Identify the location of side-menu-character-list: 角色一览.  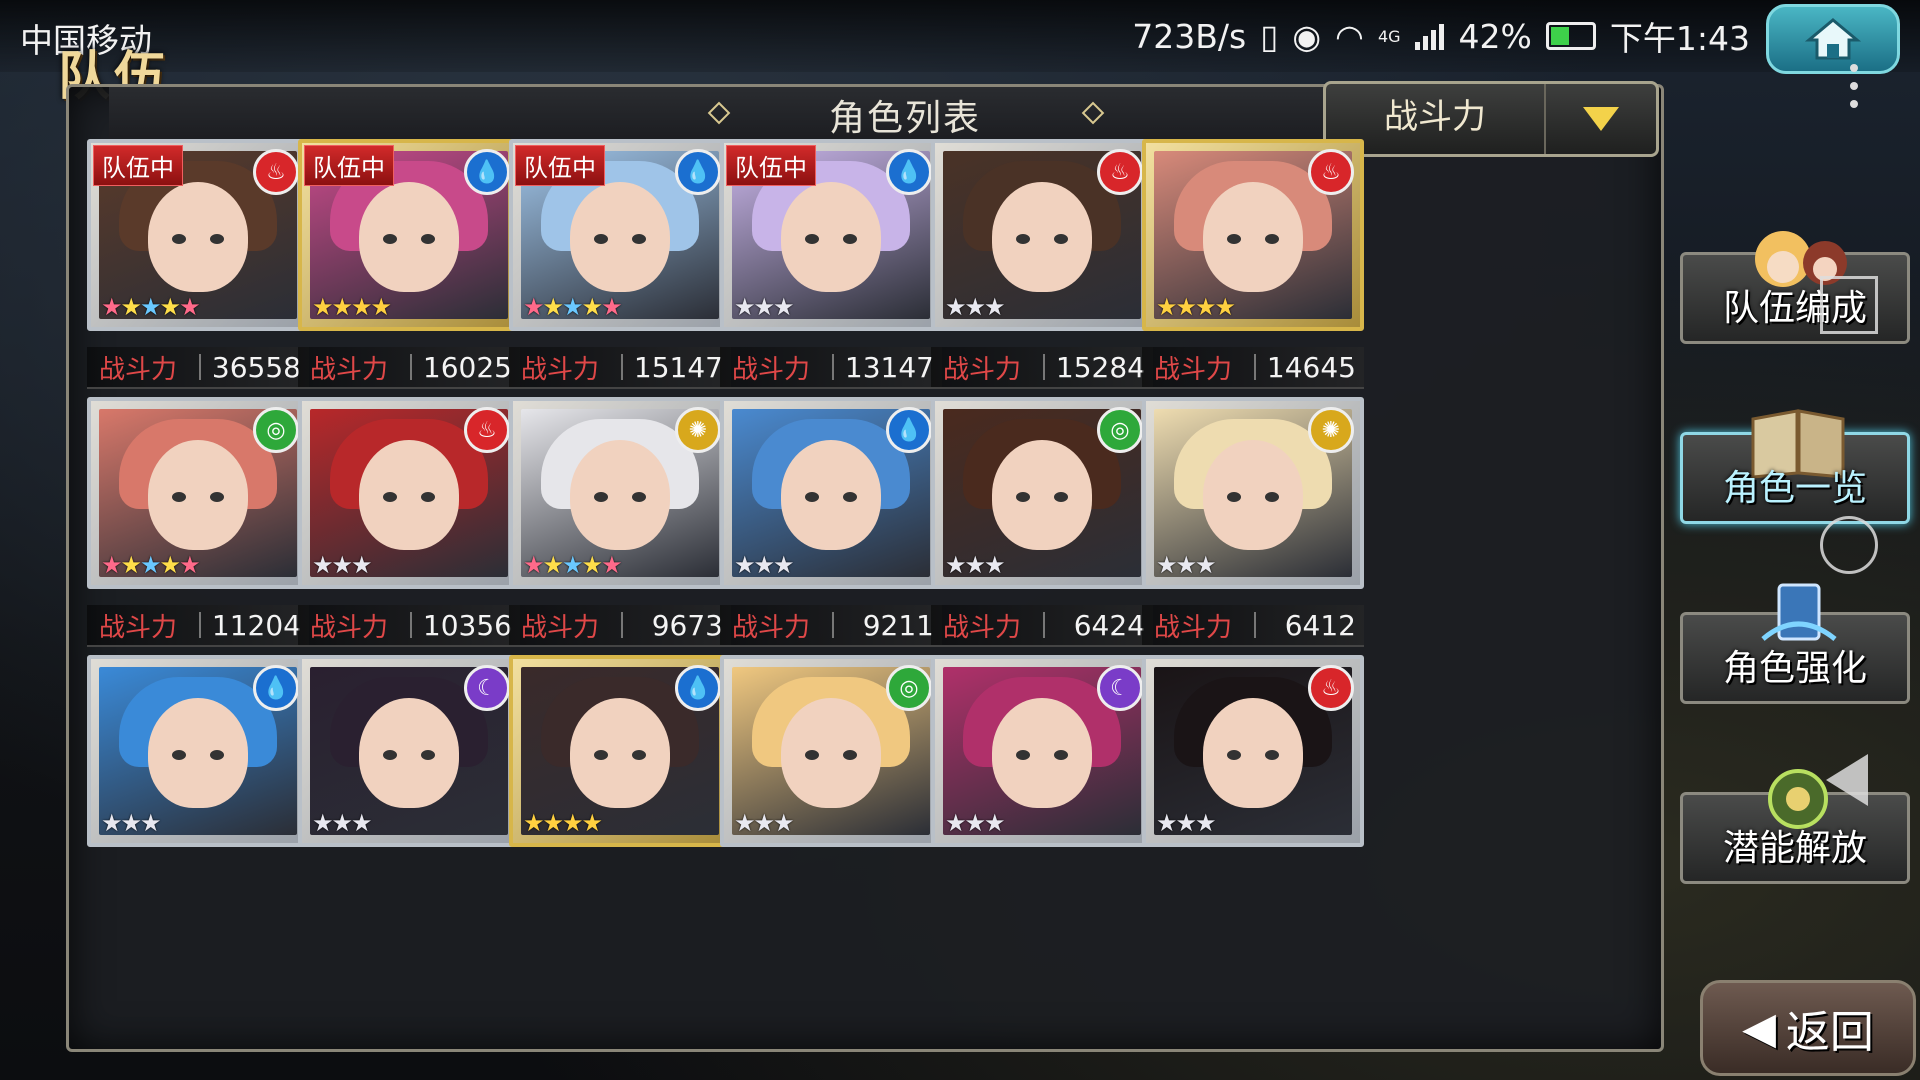
(1795, 466).